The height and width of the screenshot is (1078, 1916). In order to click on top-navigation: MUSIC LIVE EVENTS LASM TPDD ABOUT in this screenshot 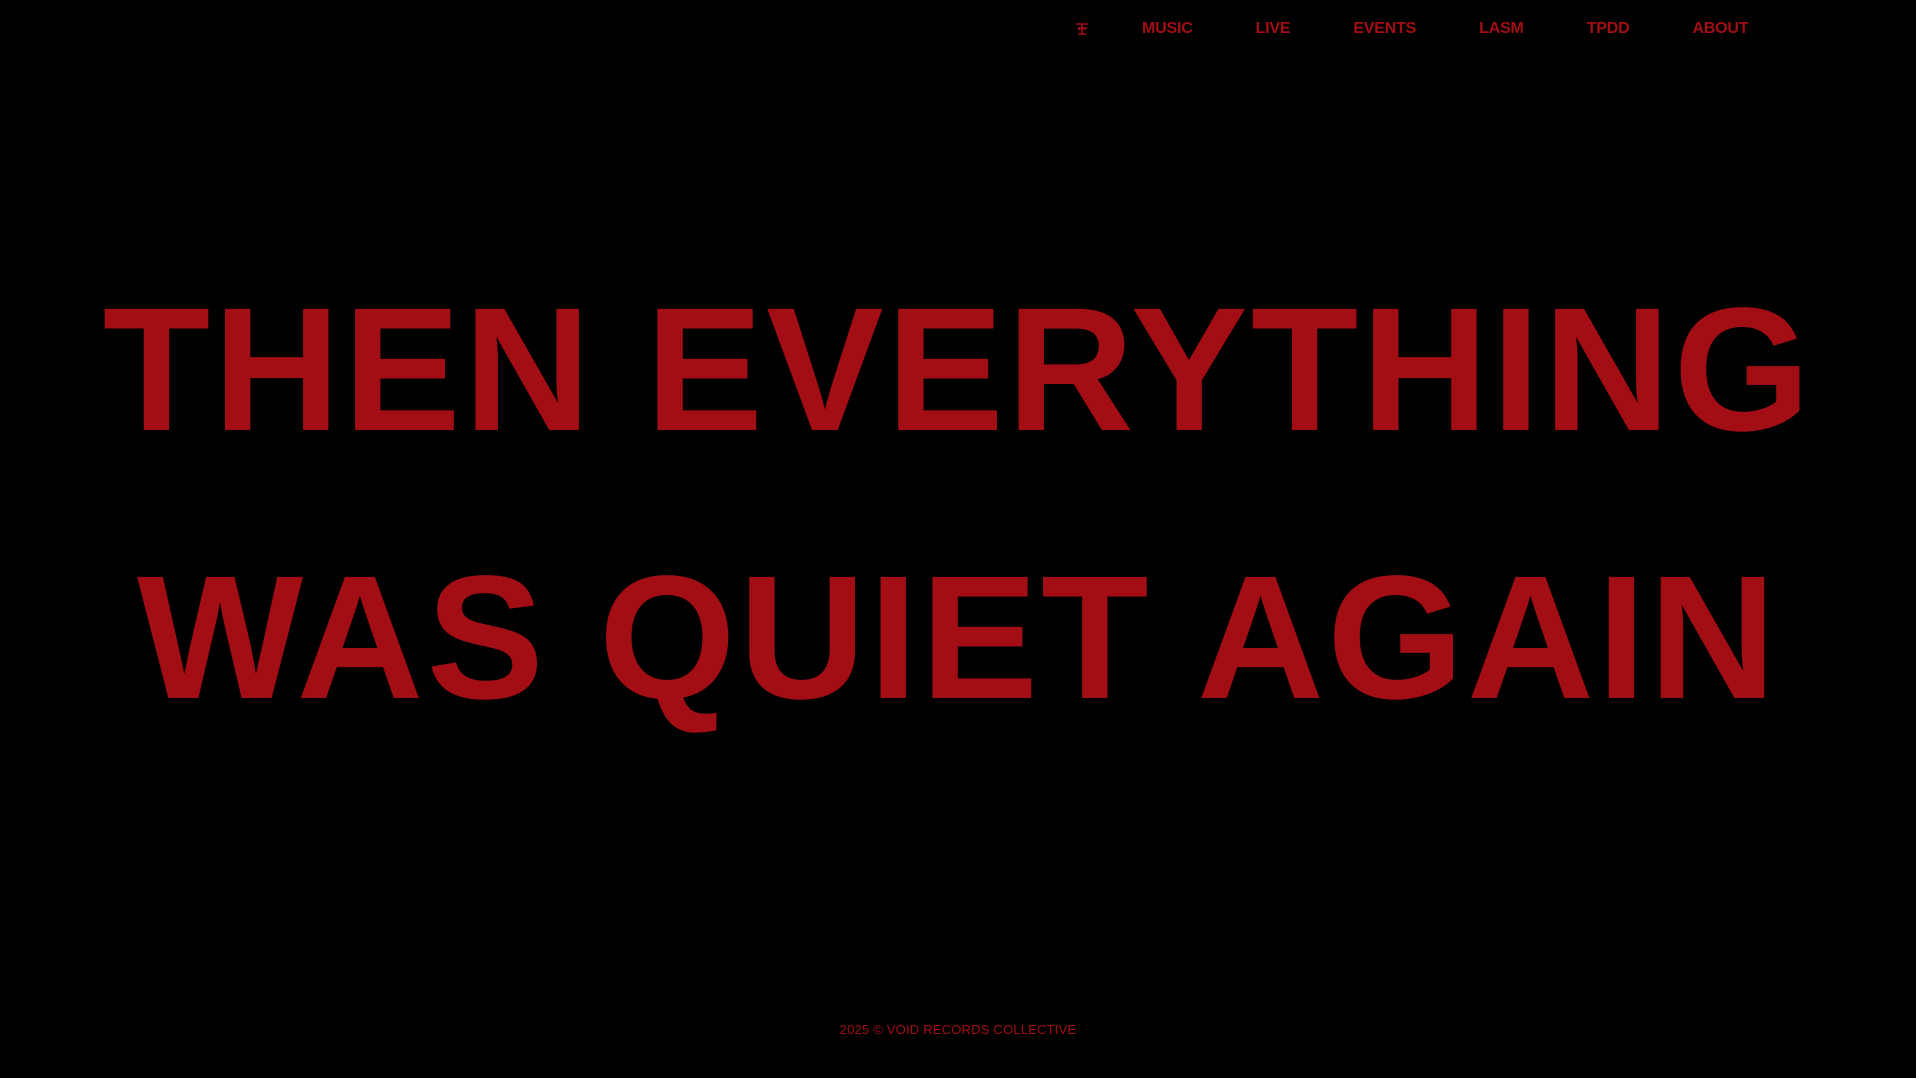, I will do `click(1409, 29)`.